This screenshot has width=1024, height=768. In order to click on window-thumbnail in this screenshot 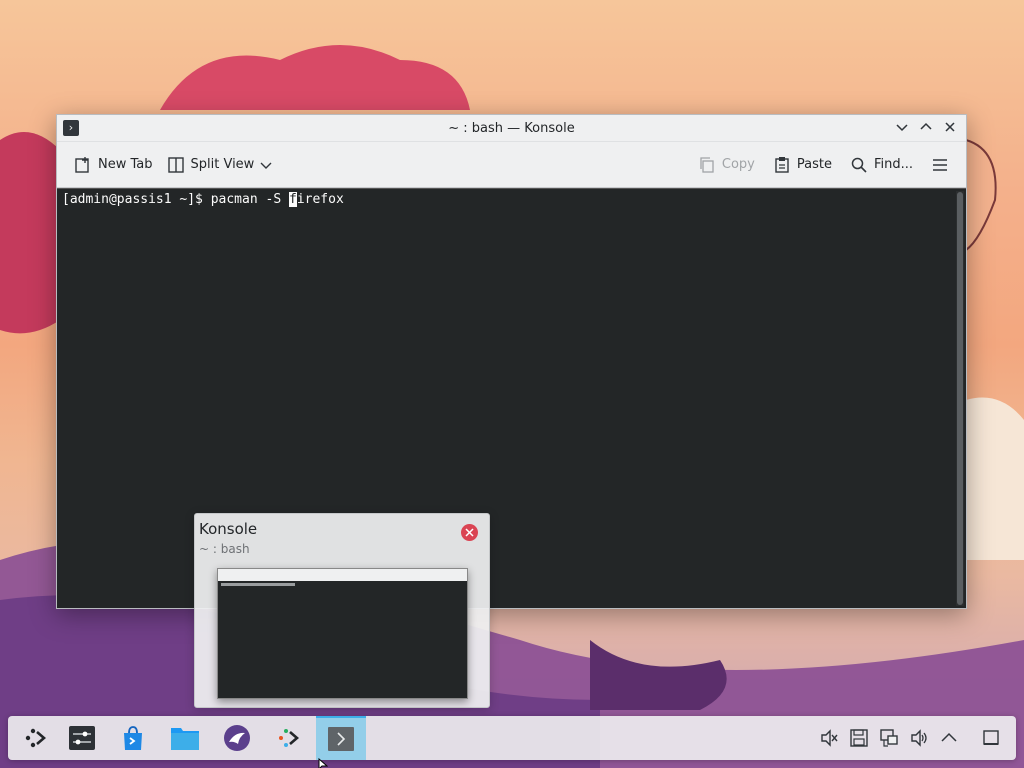, I will do `click(342, 633)`.